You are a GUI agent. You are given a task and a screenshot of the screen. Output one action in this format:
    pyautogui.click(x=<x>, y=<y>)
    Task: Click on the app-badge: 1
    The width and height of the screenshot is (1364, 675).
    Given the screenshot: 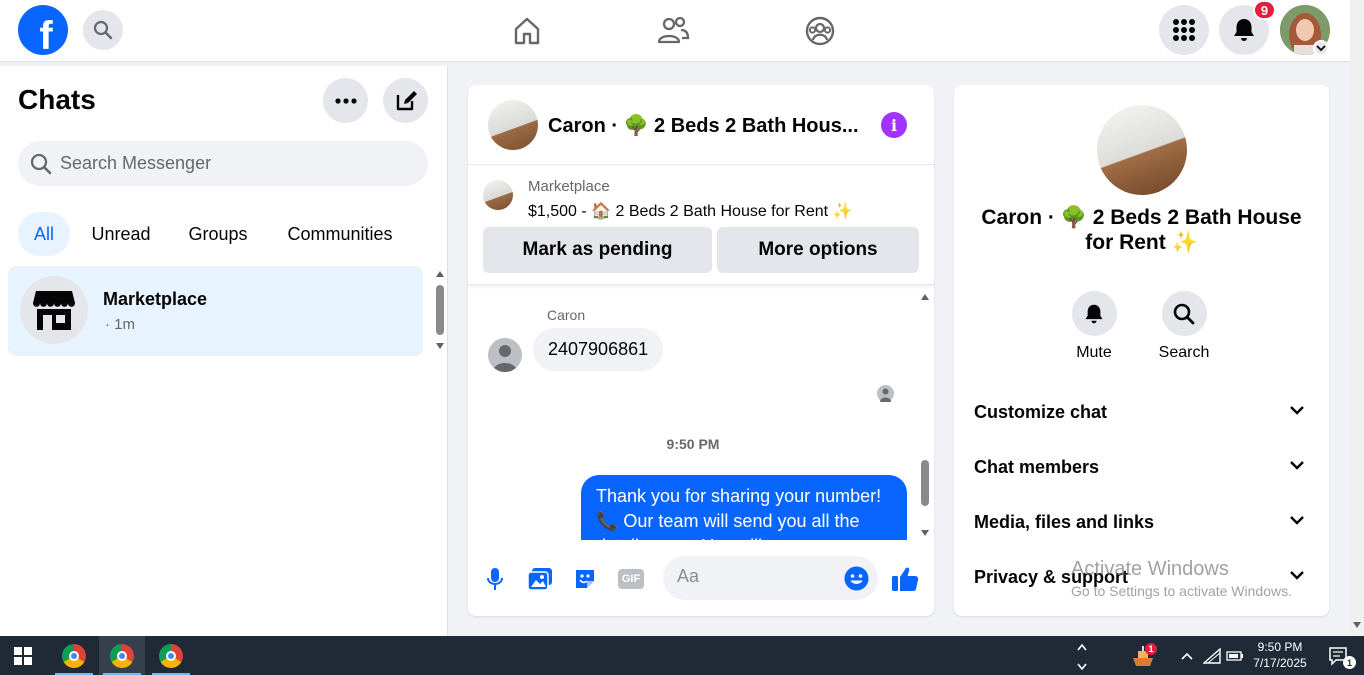 What is the action you would take?
    pyautogui.click(x=1151, y=649)
    